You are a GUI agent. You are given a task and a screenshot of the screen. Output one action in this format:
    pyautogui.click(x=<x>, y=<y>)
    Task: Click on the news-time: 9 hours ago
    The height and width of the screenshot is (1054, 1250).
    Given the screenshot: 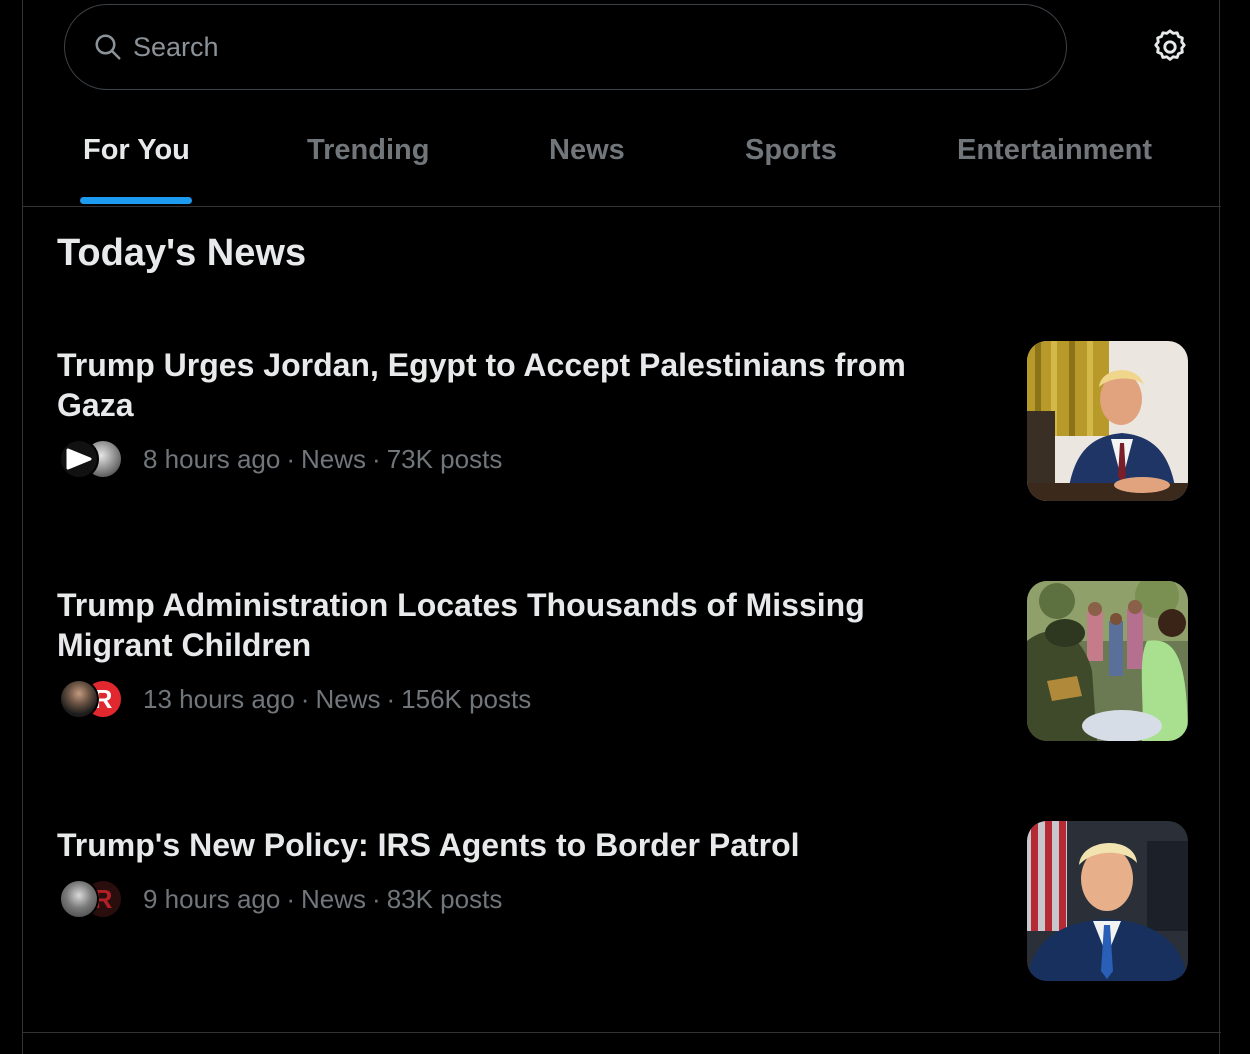 What is the action you would take?
    pyautogui.click(x=212, y=898)
    